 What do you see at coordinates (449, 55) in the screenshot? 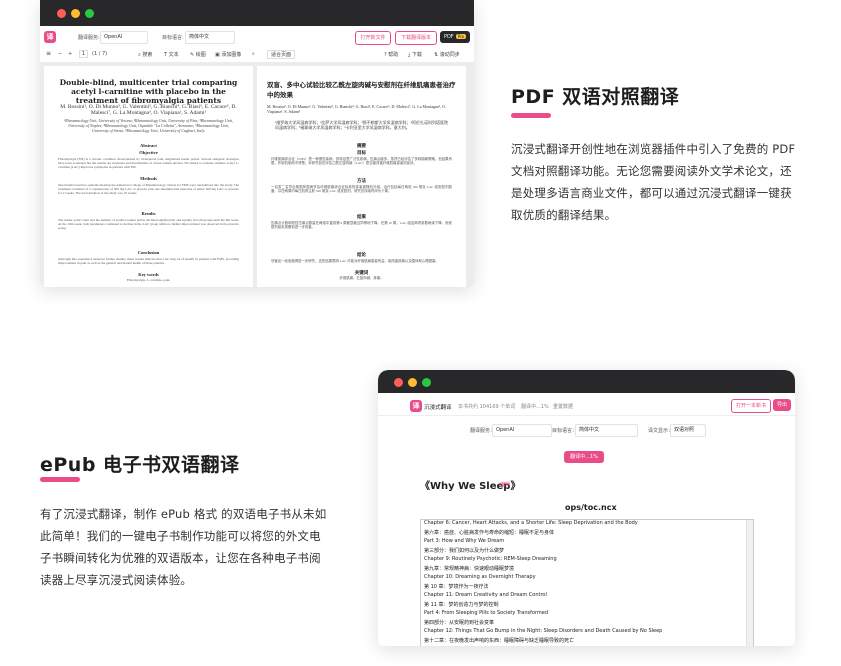
I see `scroll-sync-label: 滚动同步` at bounding box center [449, 55].